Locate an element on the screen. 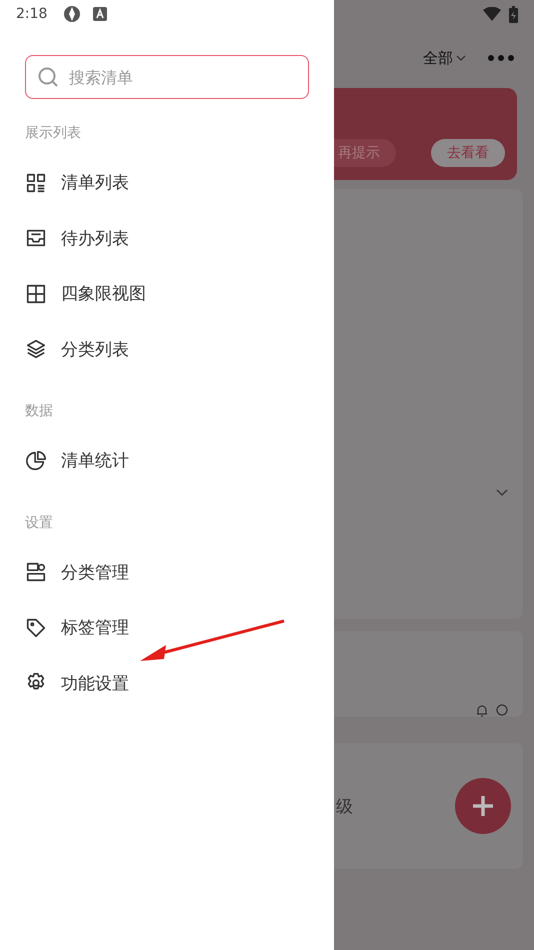 The image size is (534, 950). menu-item: 分类管理 is located at coordinates (167, 572).